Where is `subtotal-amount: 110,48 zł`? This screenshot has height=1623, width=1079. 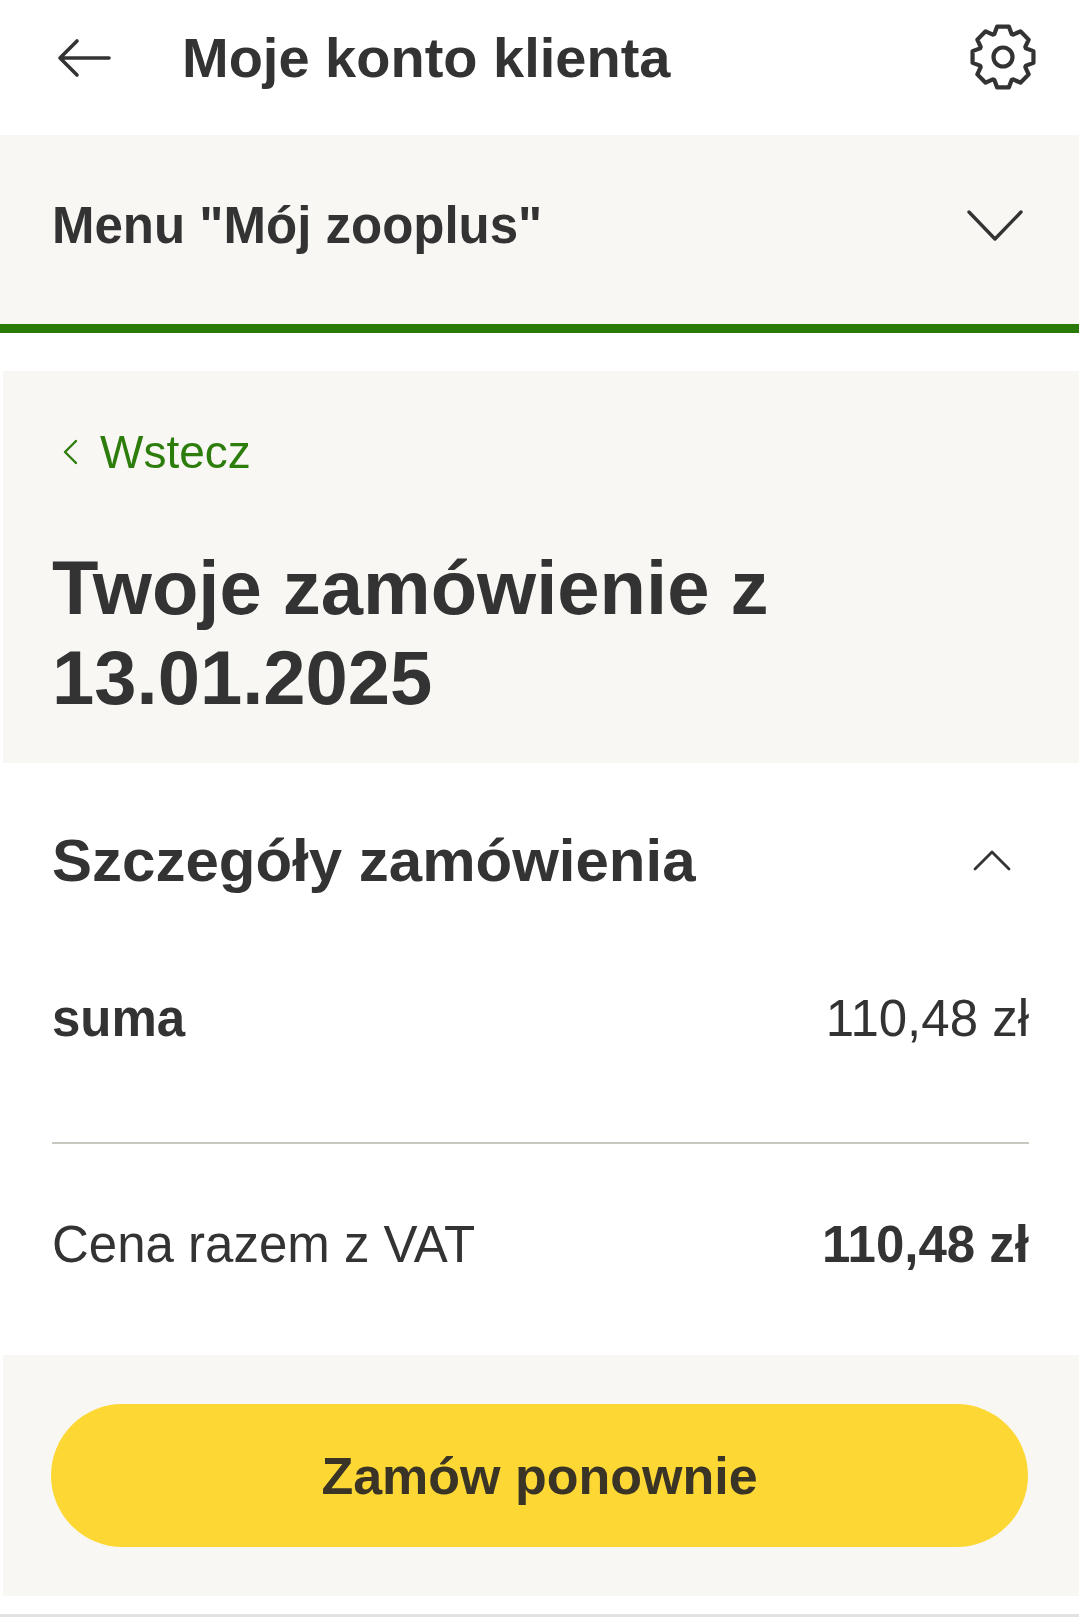
subtotal-amount: 110,48 zł is located at coordinates (927, 1018).